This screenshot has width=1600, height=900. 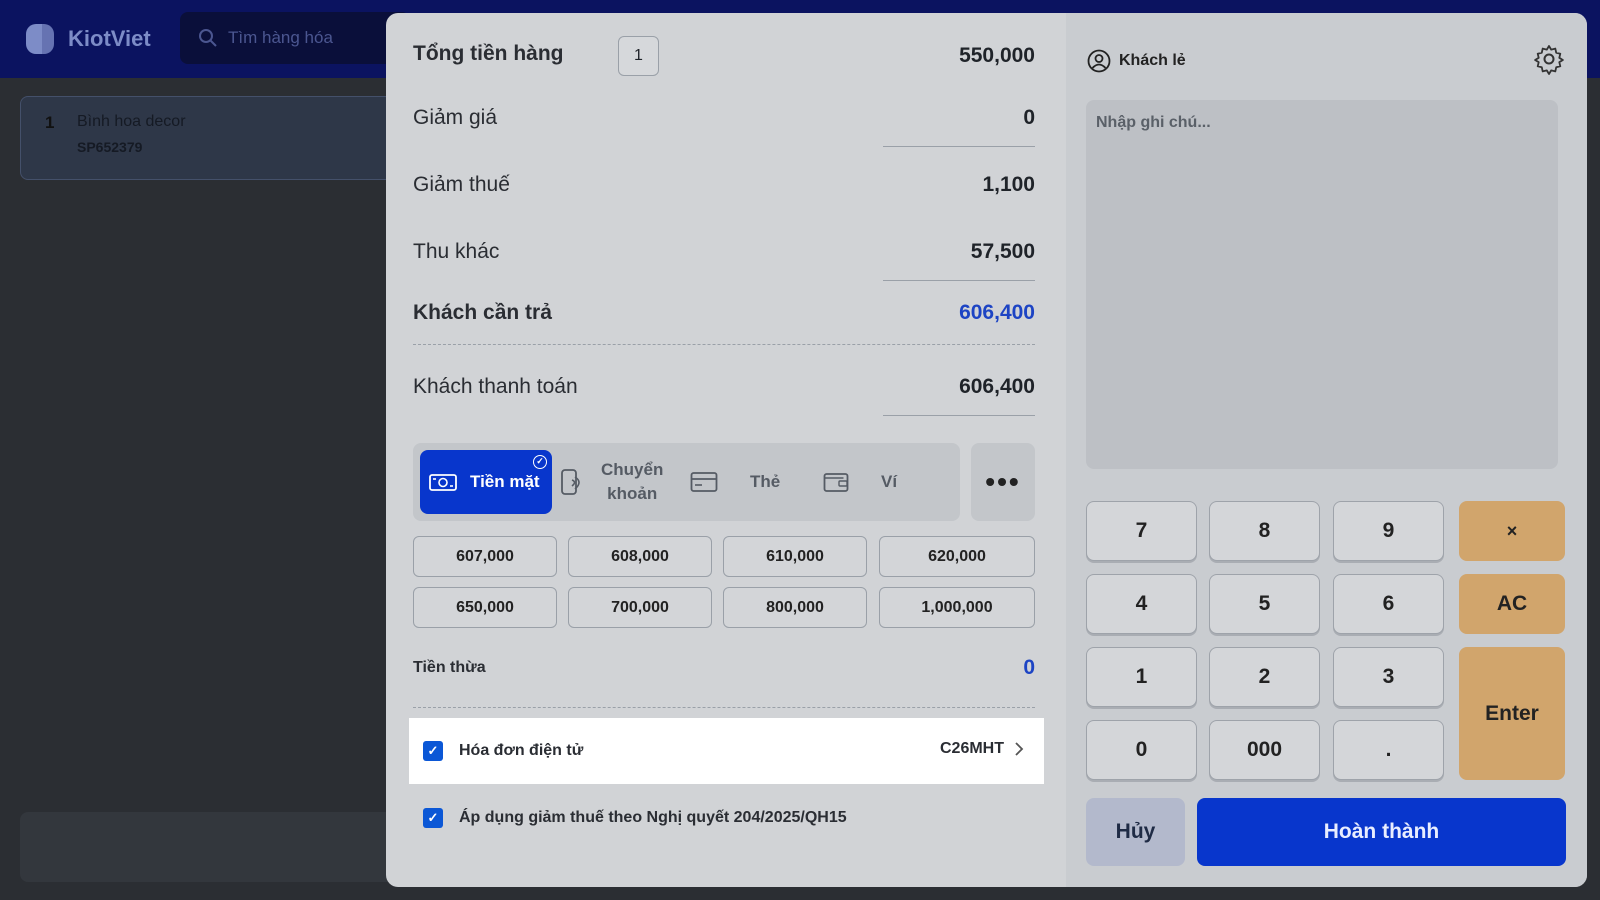 What do you see at coordinates (795, 556) in the screenshot?
I see `quick-amount-button: 610,000` at bounding box center [795, 556].